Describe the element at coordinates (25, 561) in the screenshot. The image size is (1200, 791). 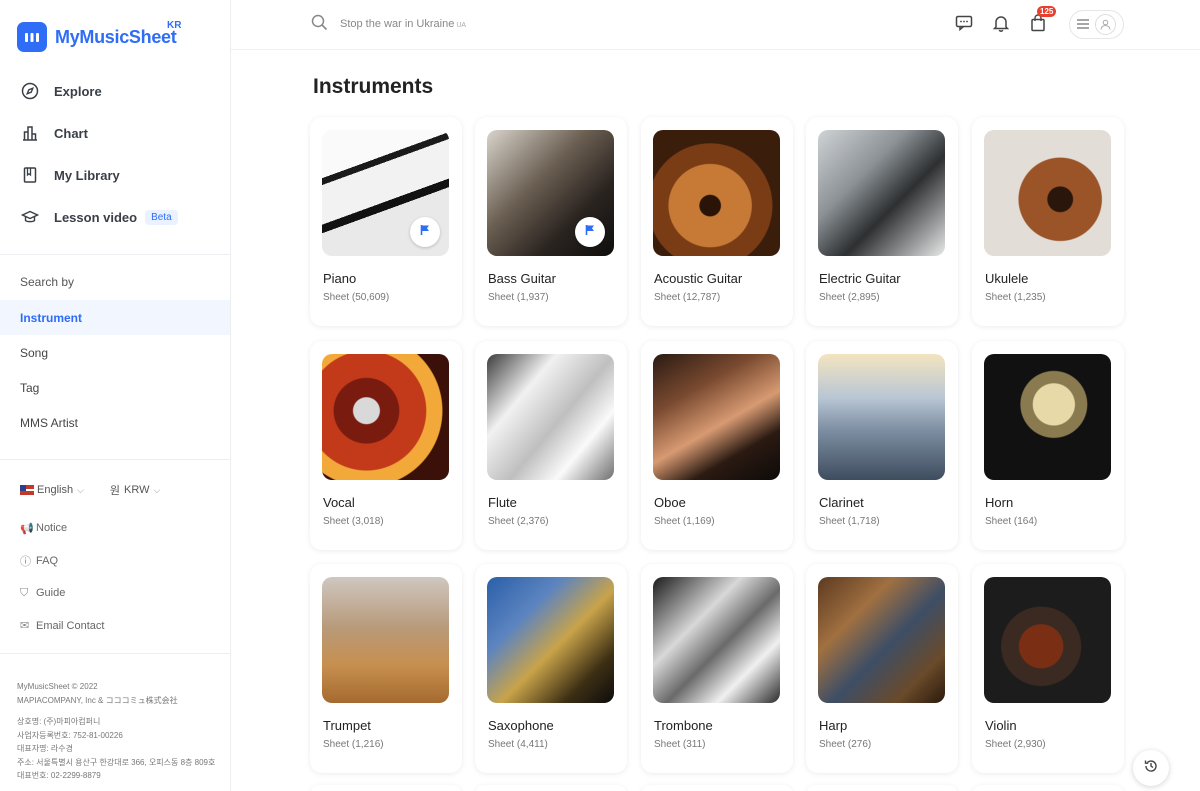
I see `question-circle-icon: ⓘ` at that location.